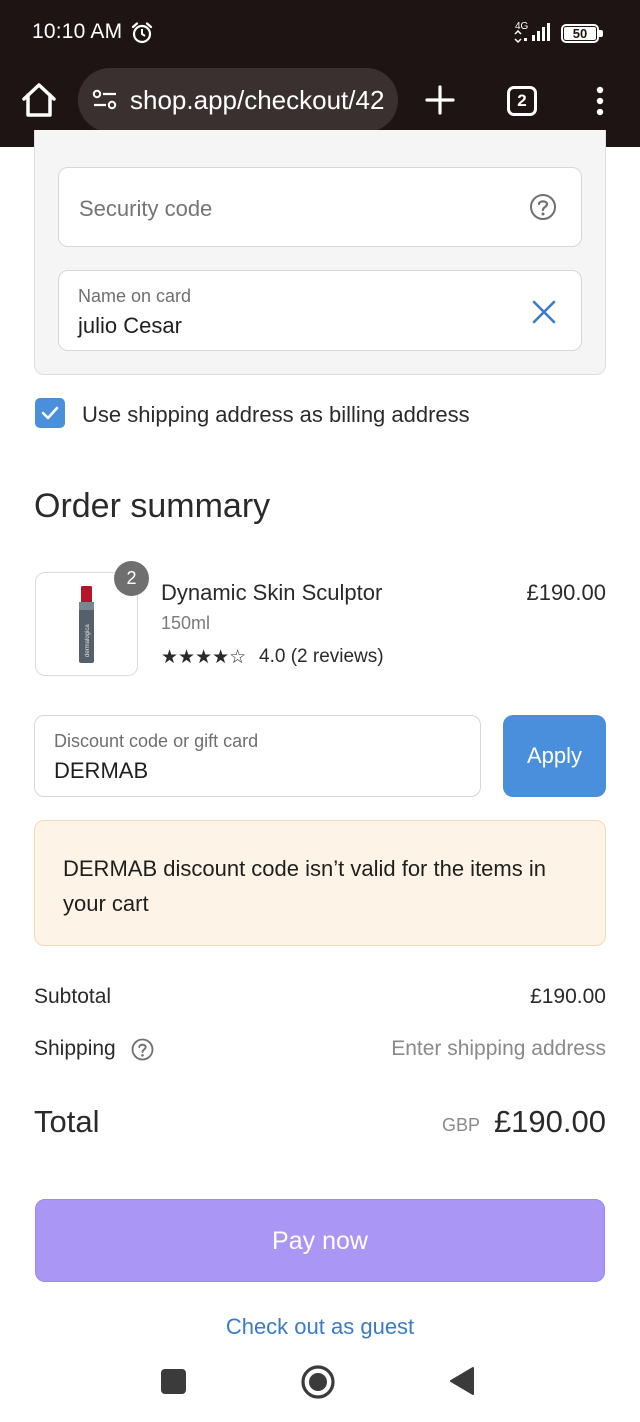 This screenshot has height=1422, width=640. Describe the element at coordinates (320, 207) in the screenshot. I see `security-code-field: Security code` at that location.